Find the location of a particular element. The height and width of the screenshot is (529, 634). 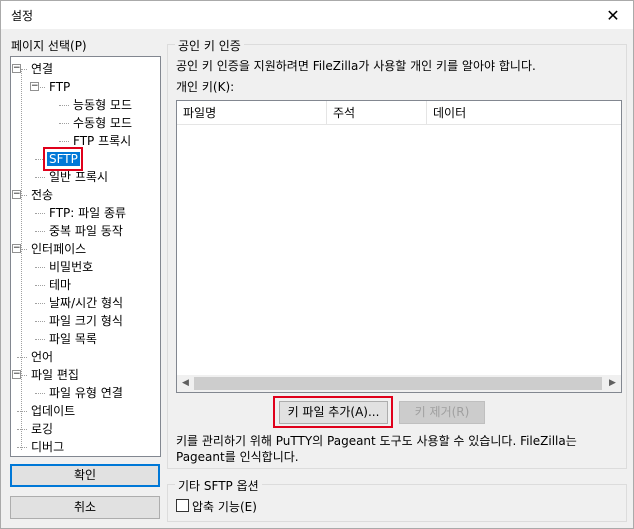

tree-item: 일반 프록시 is located at coordinates (78, 177).